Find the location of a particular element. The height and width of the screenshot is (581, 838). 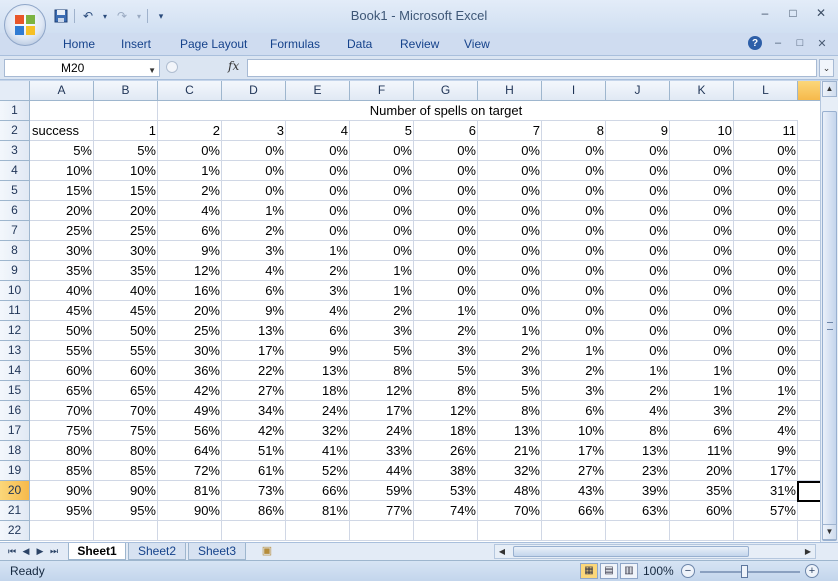

data-cell: 61% is located at coordinates (254, 471).